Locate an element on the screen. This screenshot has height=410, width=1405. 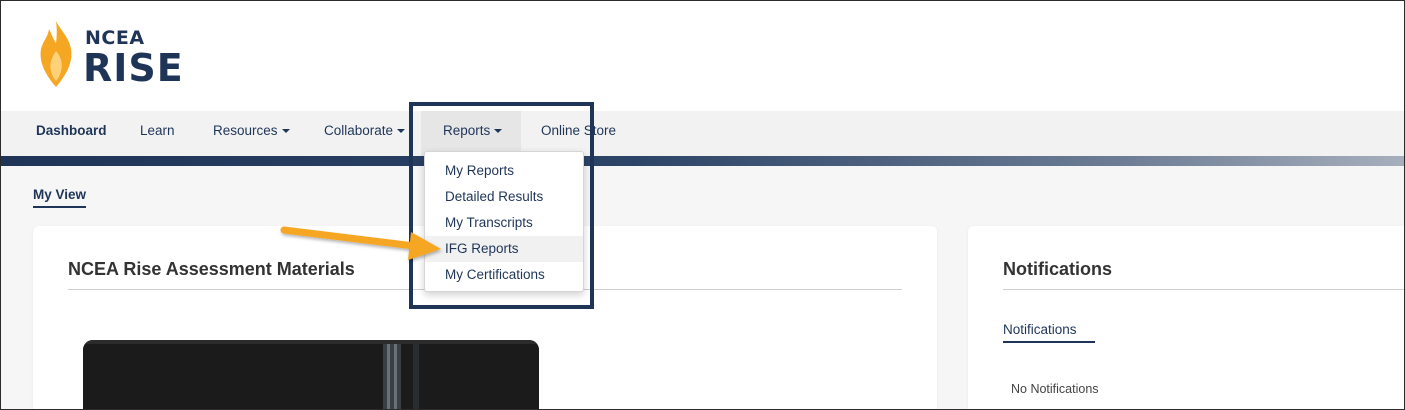
nav-dashboard: Dashboard is located at coordinates (71, 133).